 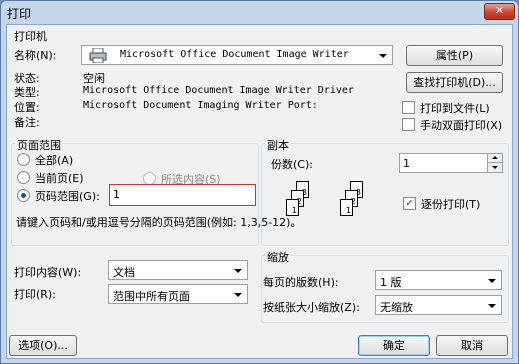 What do you see at coordinates (94, 78) in the screenshot?
I see `status-value: 空闲` at bounding box center [94, 78].